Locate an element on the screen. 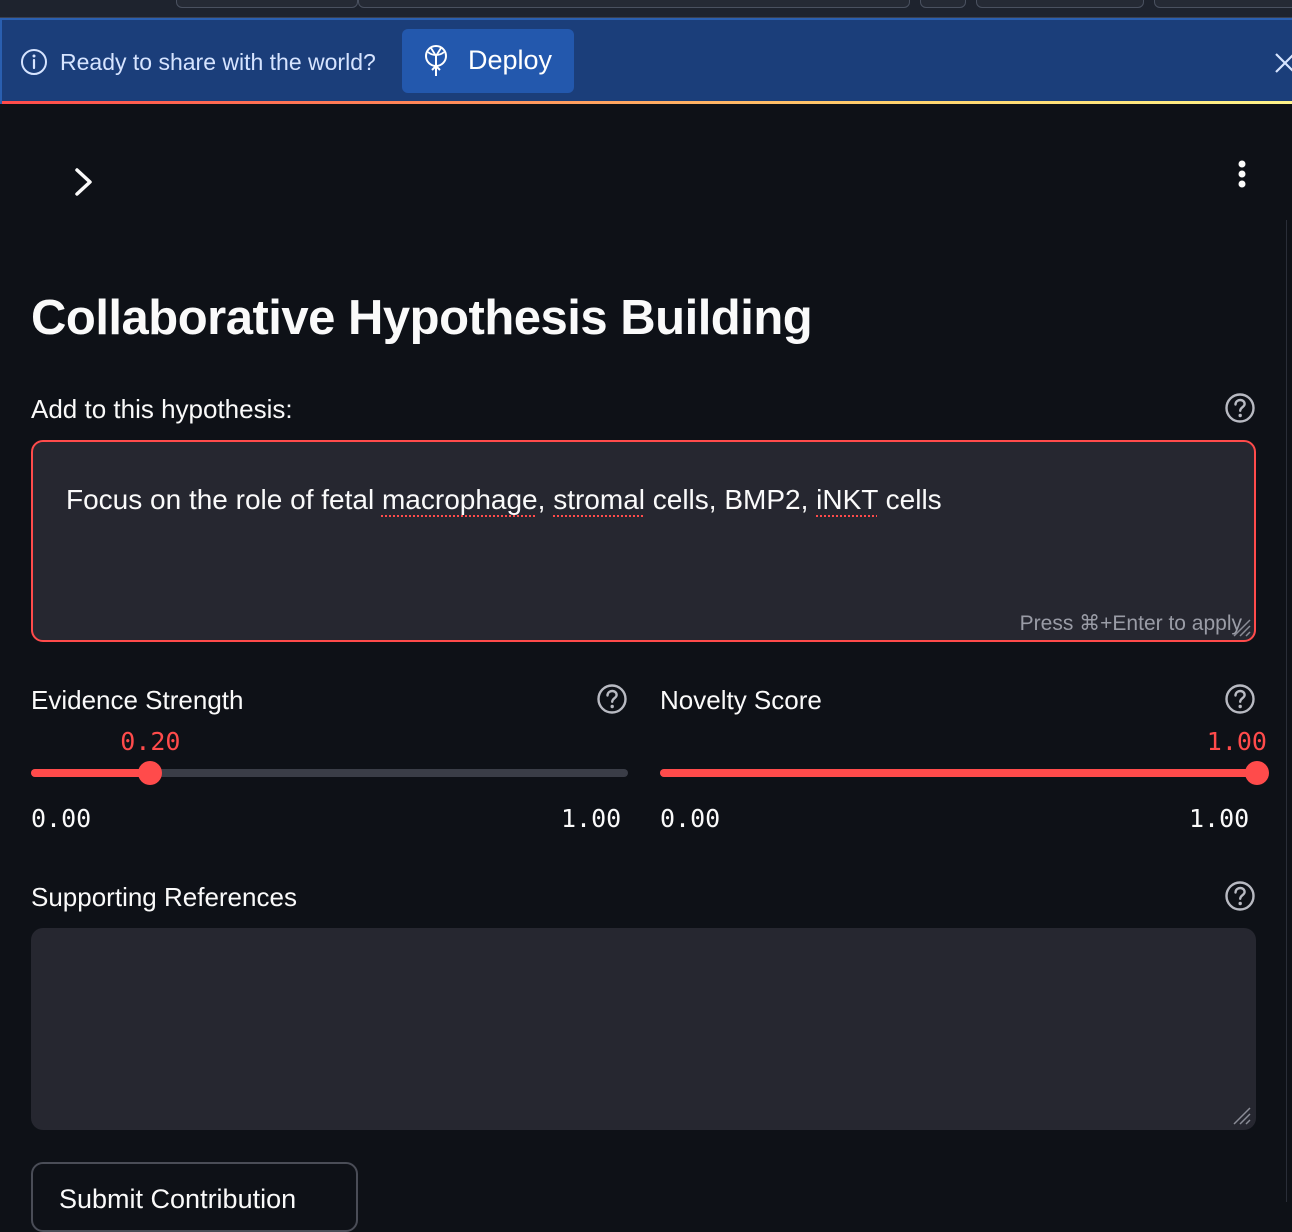 This screenshot has height=1232, width=1292. novelty-score-value: 1.00 is located at coordinates (1236, 741).